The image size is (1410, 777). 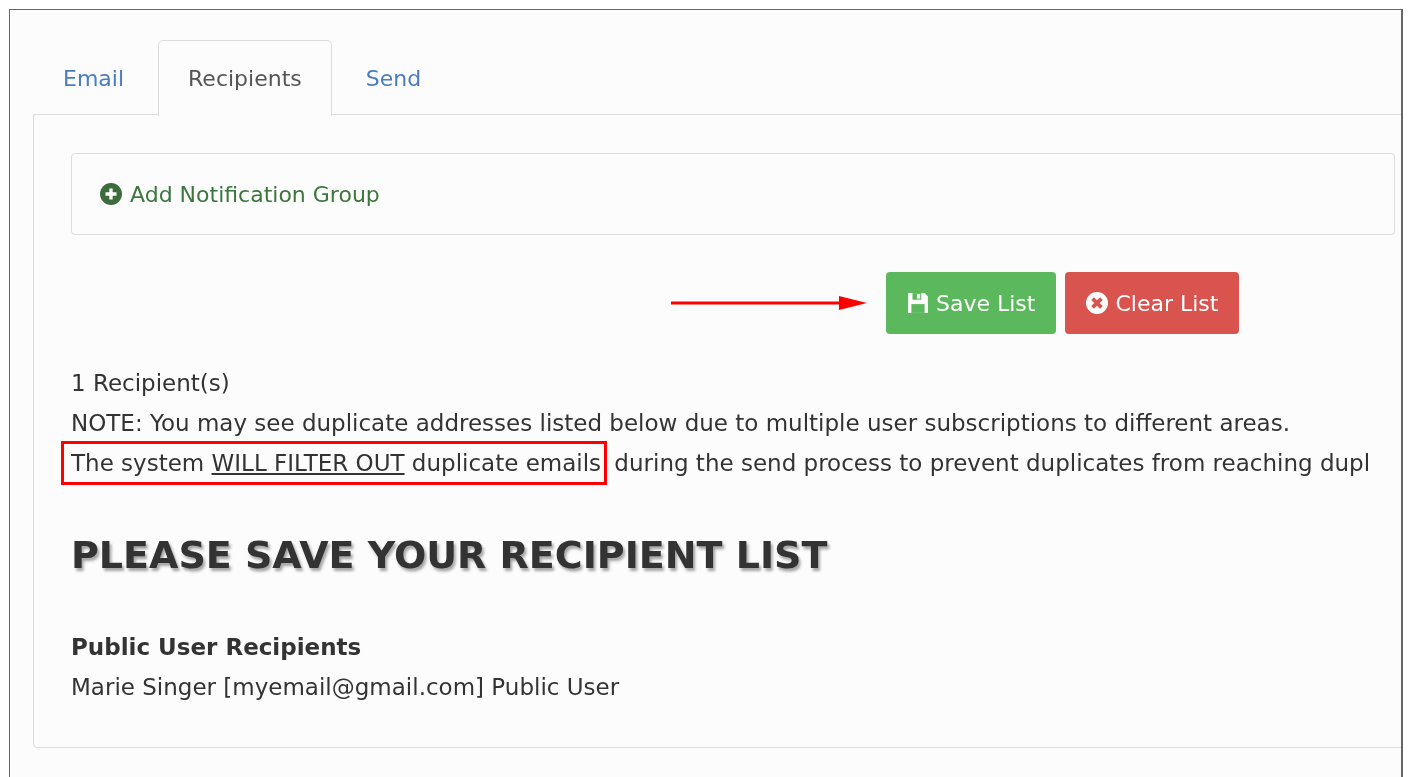 What do you see at coordinates (393, 77) in the screenshot?
I see `tab: Send` at bounding box center [393, 77].